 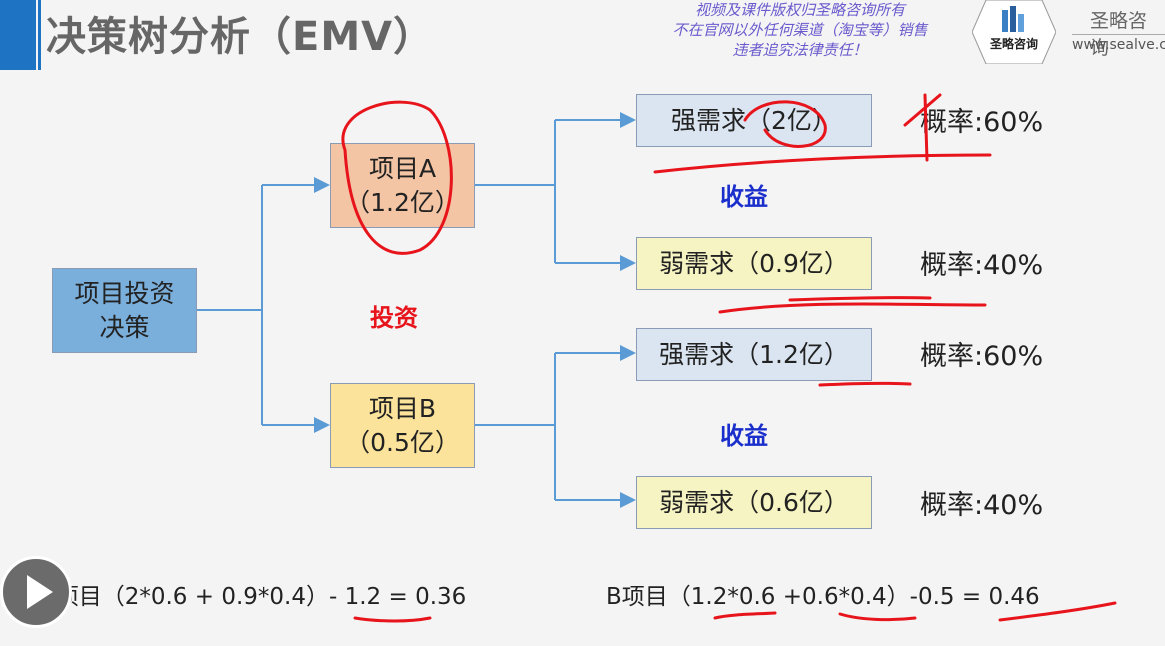 What do you see at coordinates (823, 597) in the screenshot?
I see `formula-b: B项目（1.2*0.6 +0.6*0.4）-0.5 = 0.46` at bounding box center [823, 597].